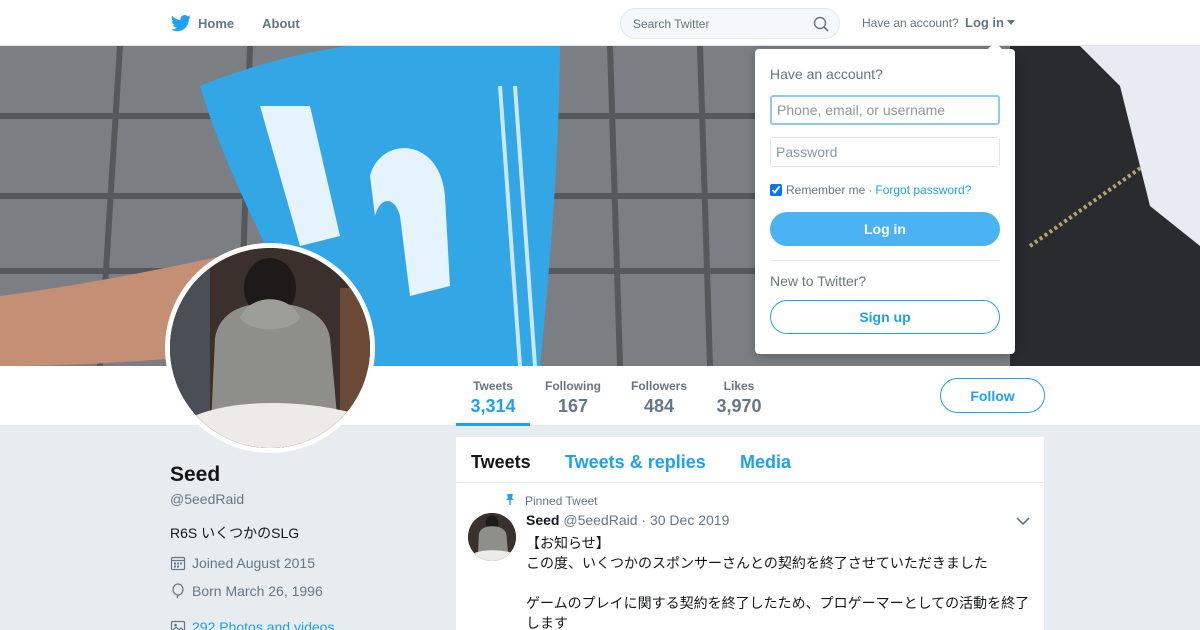  I want to click on search-input: Search Twitter, so click(730, 23).